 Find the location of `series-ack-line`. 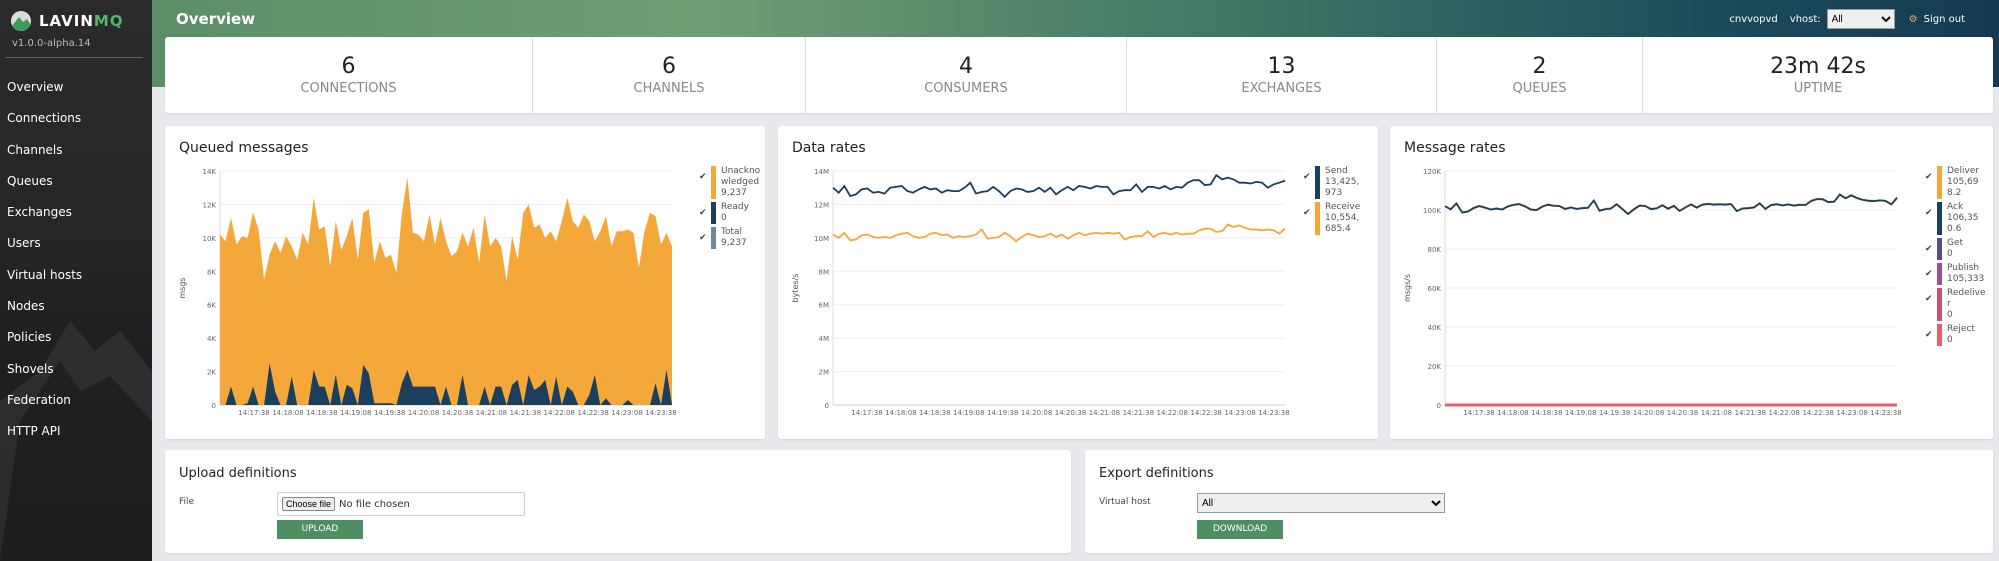

series-ack-line is located at coordinates (1671, 204).